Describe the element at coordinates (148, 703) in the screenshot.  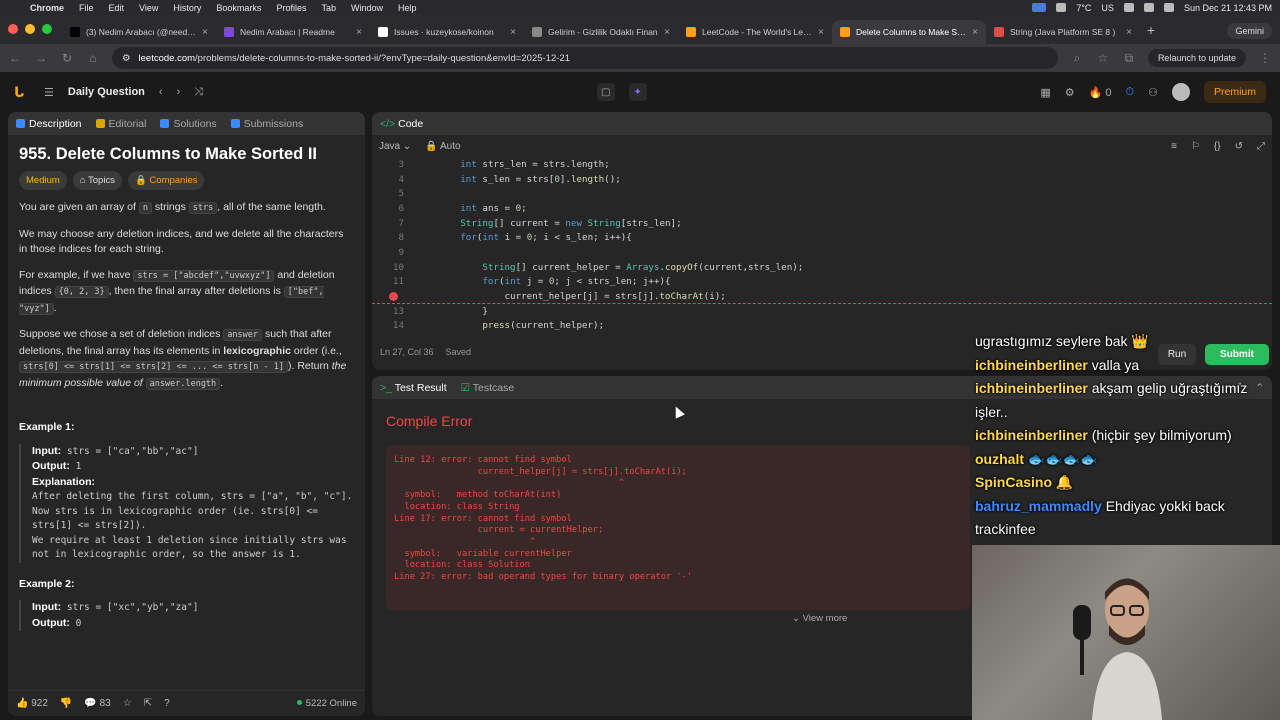
I see `share-icon: ⇱` at that location.